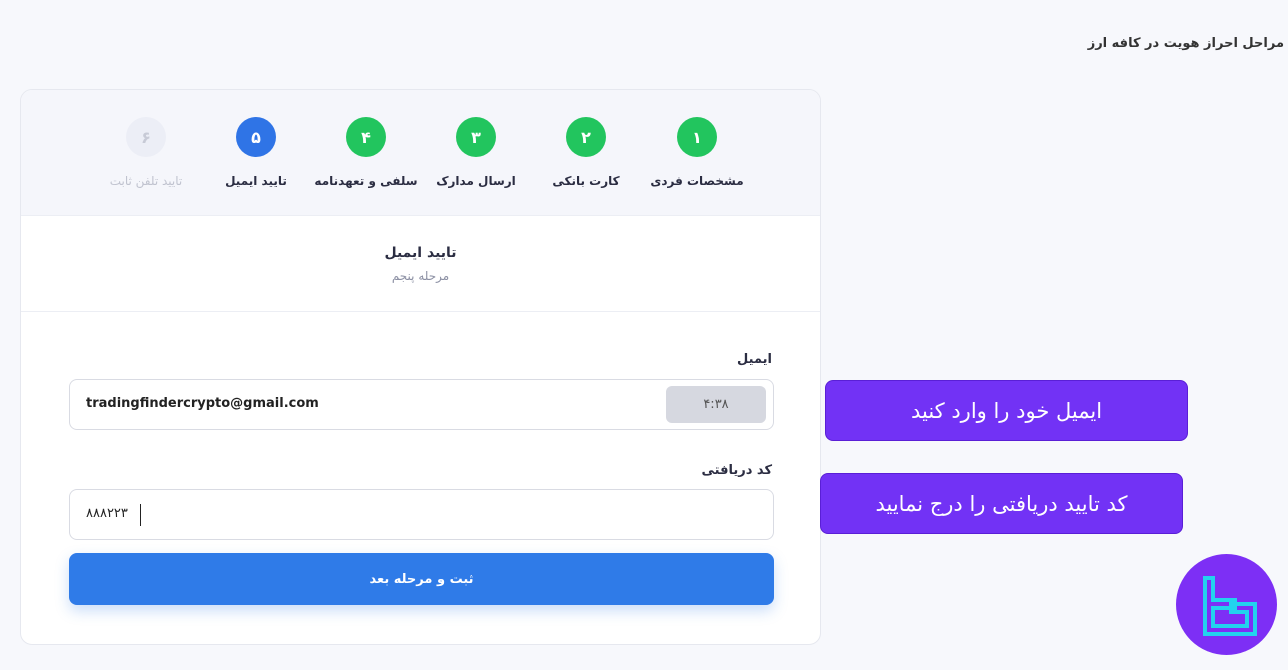  What do you see at coordinates (476, 137) in the screenshot?
I see `step-number-badge: ۳` at bounding box center [476, 137].